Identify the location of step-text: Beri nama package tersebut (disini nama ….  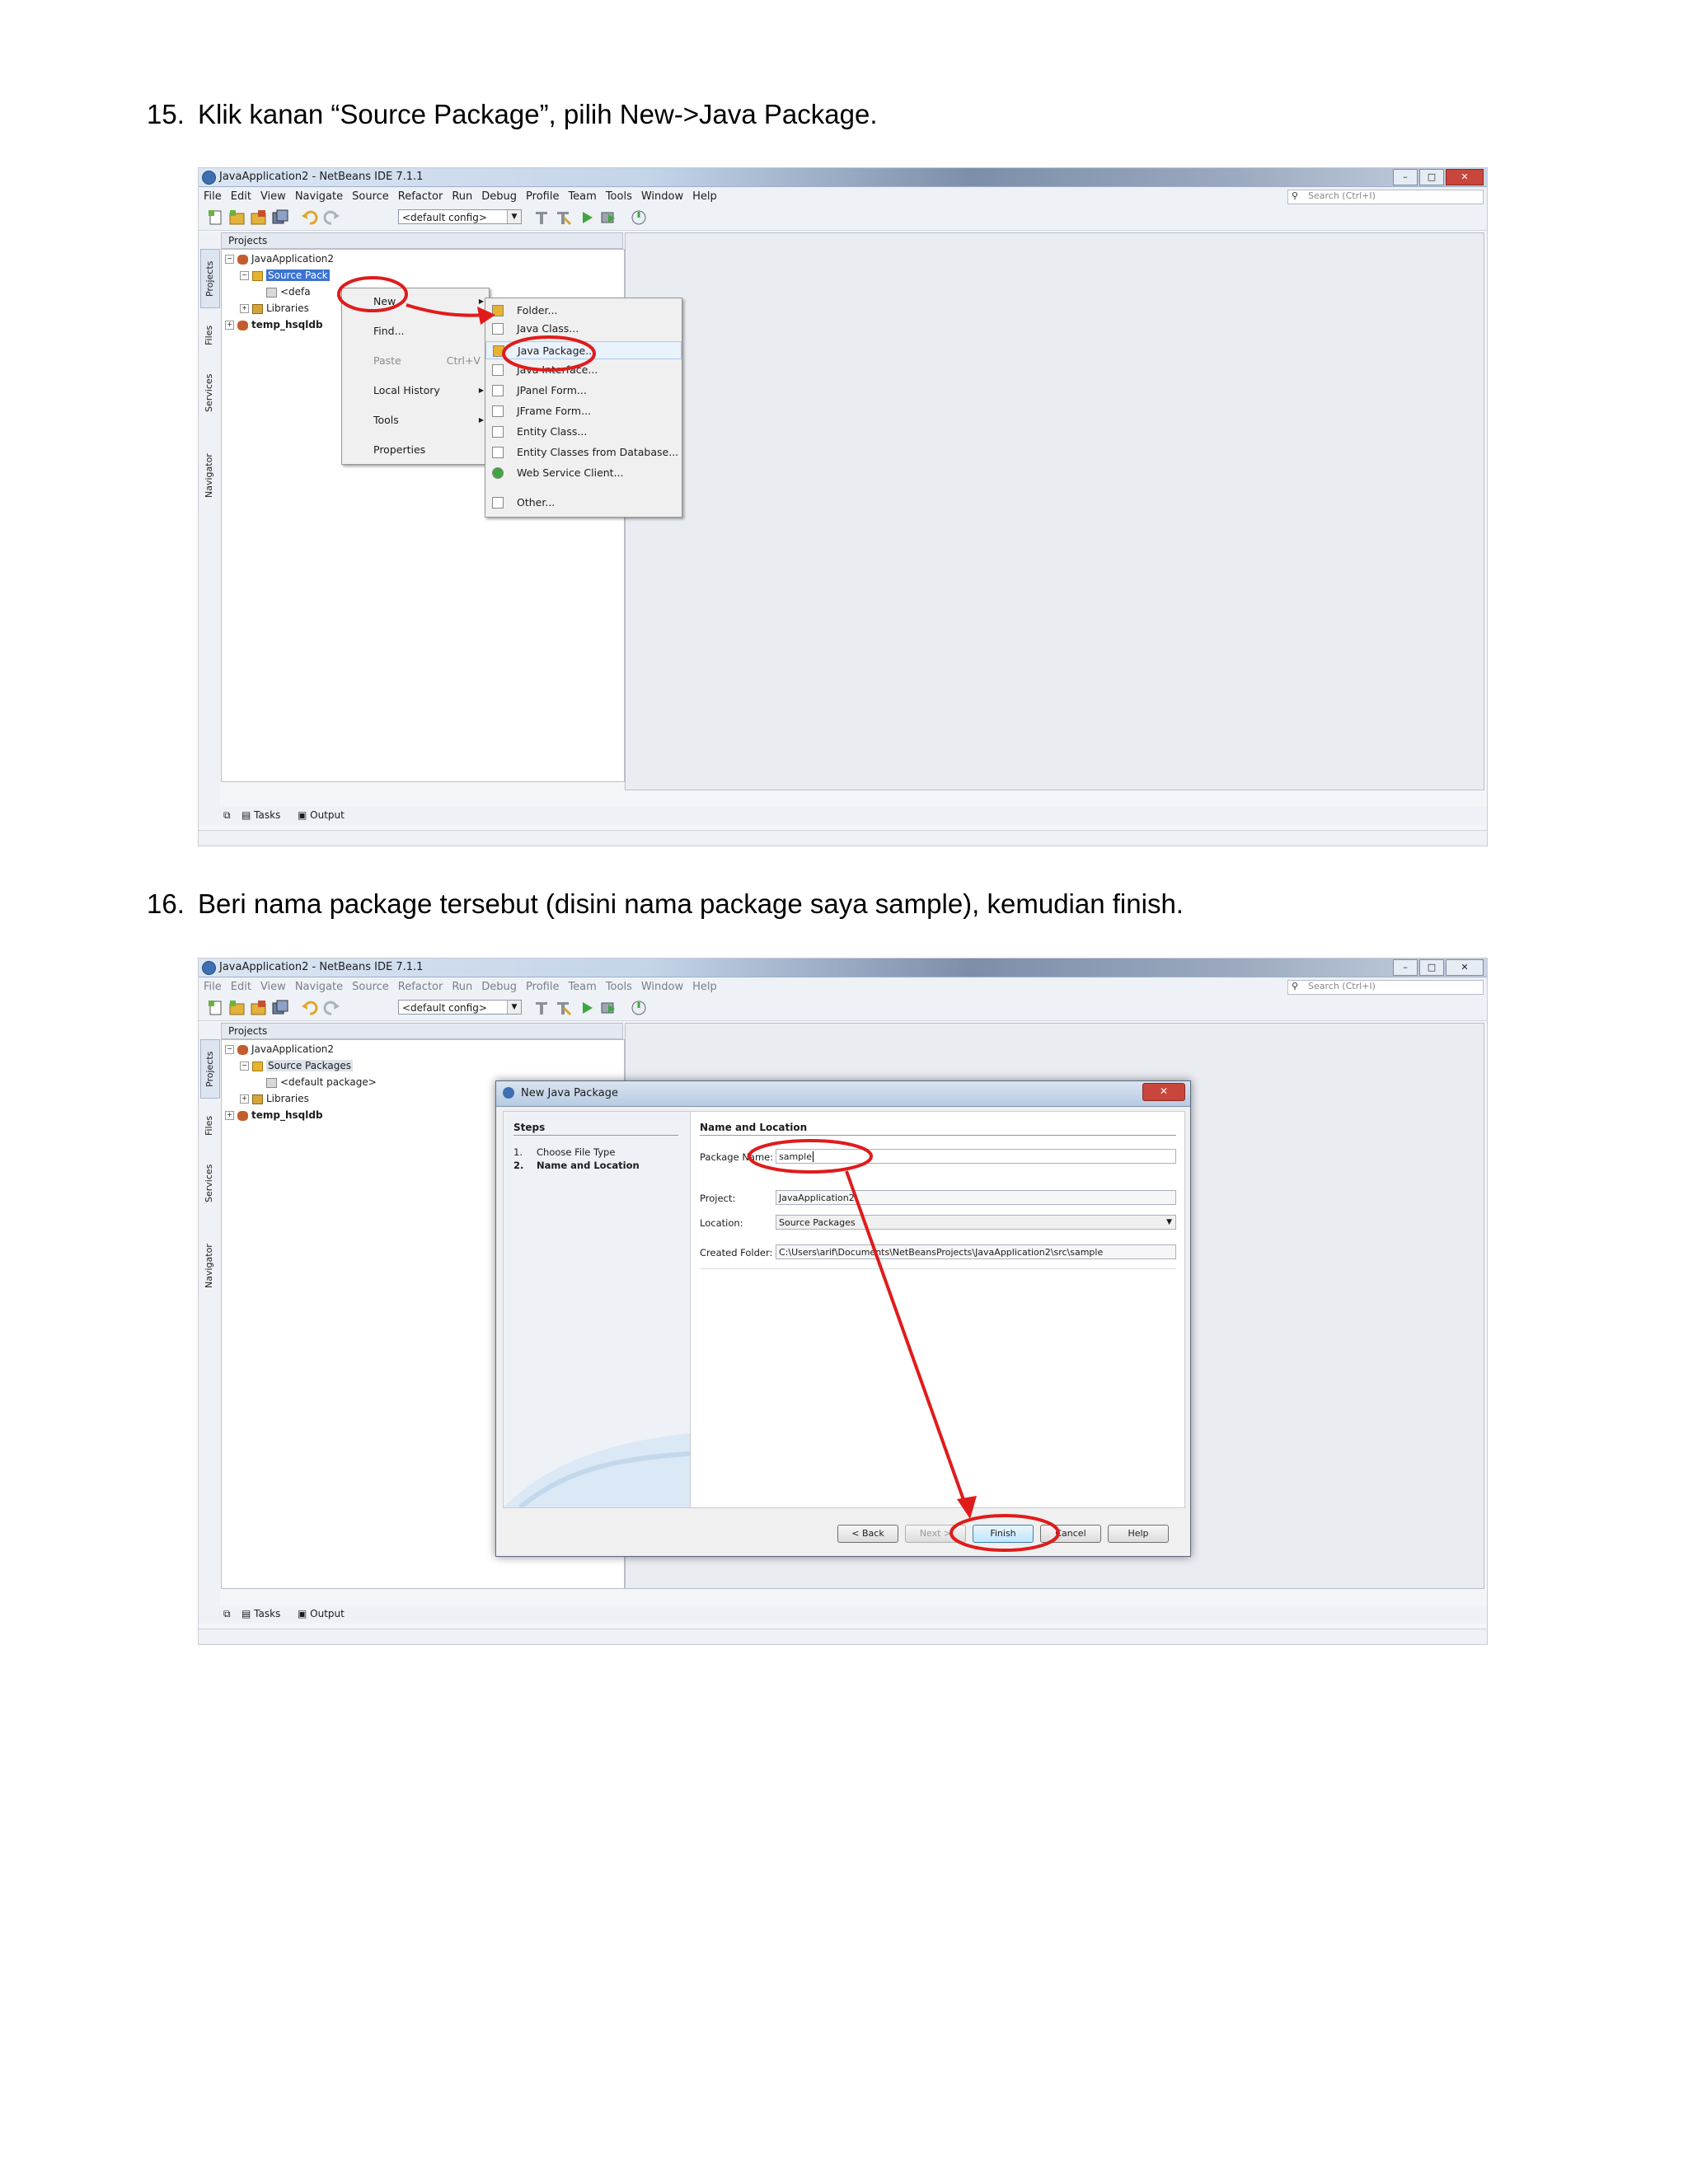
(691, 903).